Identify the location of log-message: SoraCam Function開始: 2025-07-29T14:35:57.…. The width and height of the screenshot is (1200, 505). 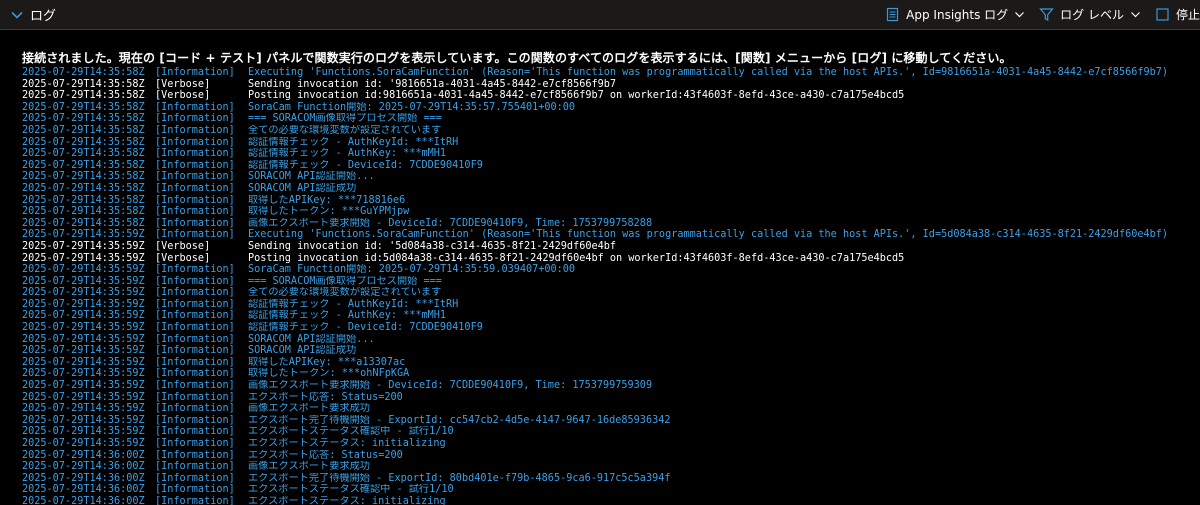
(412, 107).